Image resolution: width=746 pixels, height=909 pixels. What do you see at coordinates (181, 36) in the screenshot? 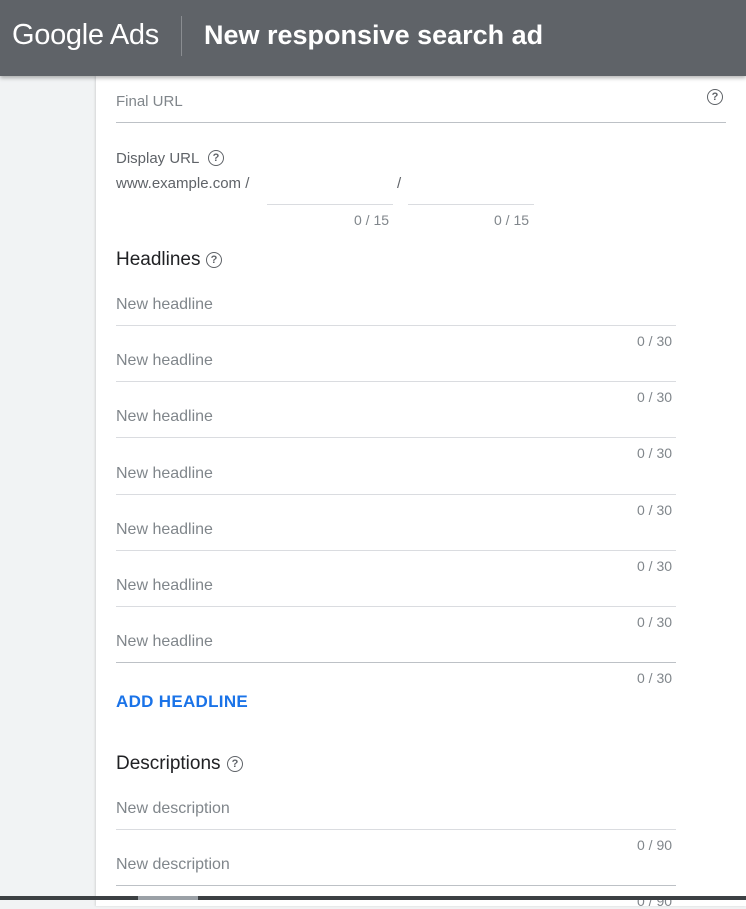
I see `header-divider` at bounding box center [181, 36].